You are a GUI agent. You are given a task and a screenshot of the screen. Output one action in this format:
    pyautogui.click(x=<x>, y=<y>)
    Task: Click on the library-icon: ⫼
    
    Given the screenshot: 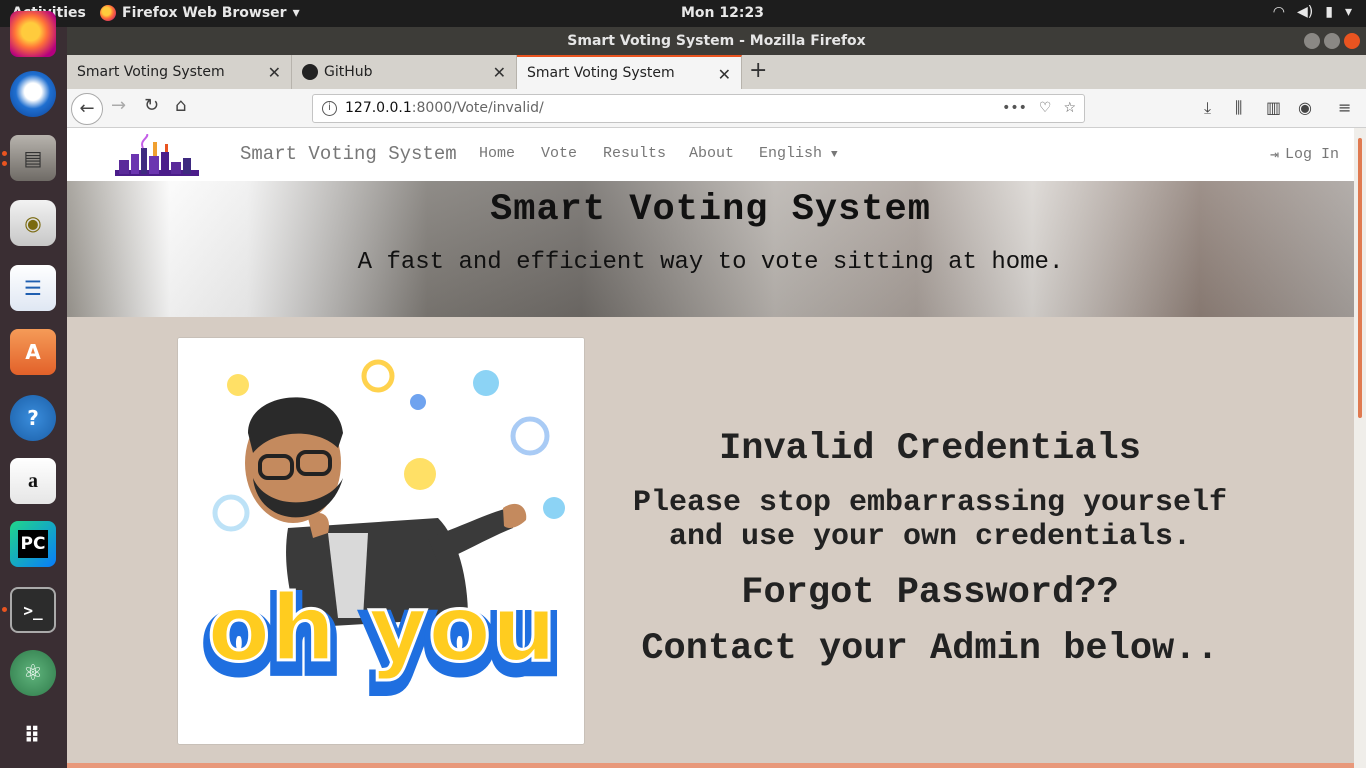 What is the action you would take?
    pyautogui.click(x=1238, y=108)
    